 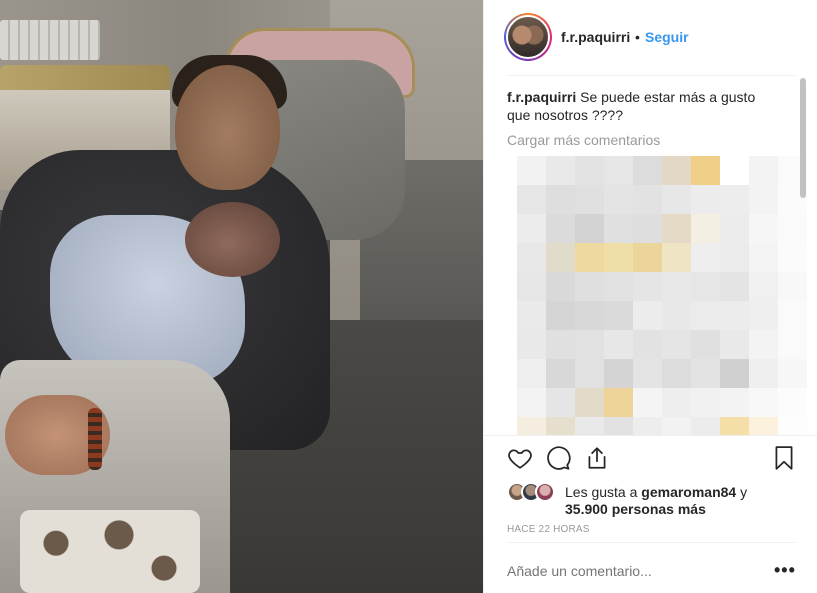 What do you see at coordinates (652, 460) in the screenshot?
I see `action-bar` at bounding box center [652, 460].